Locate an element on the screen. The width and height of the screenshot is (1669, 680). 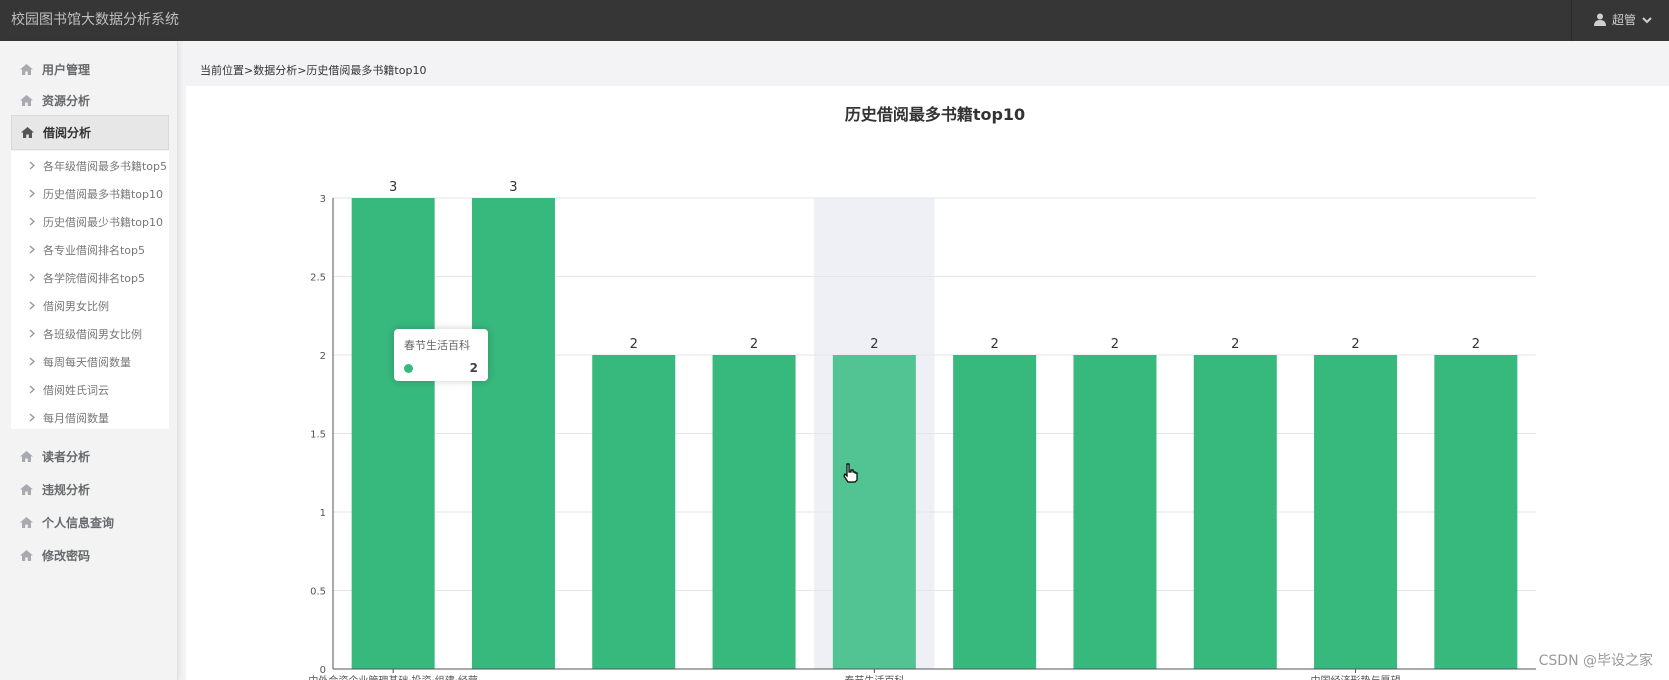
submenu-item: 各年级借阅最多书籍top5 is located at coordinates (90, 166).